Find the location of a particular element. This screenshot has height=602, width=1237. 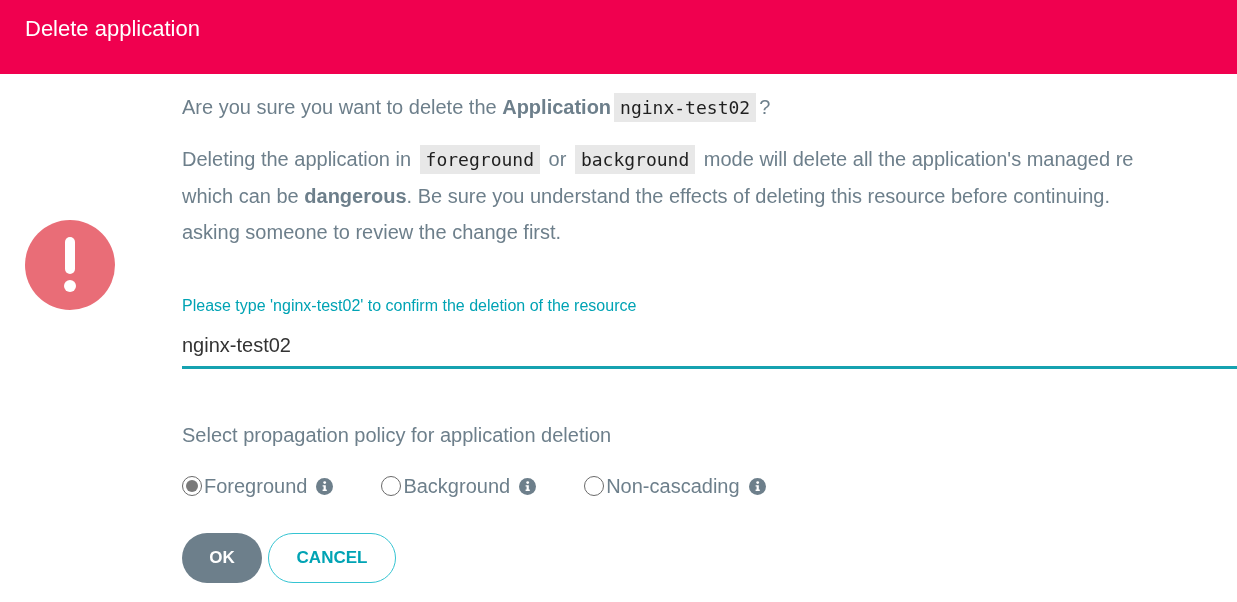

confirm-input: nginx-test02 is located at coordinates (709, 347).